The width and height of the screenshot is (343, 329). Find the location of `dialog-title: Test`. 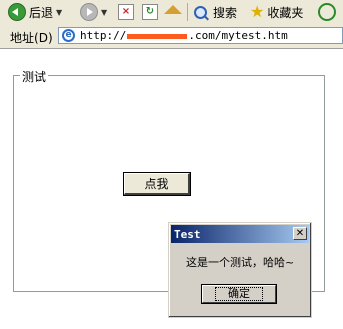

dialog-title: Test is located at coordinates (187, 234).